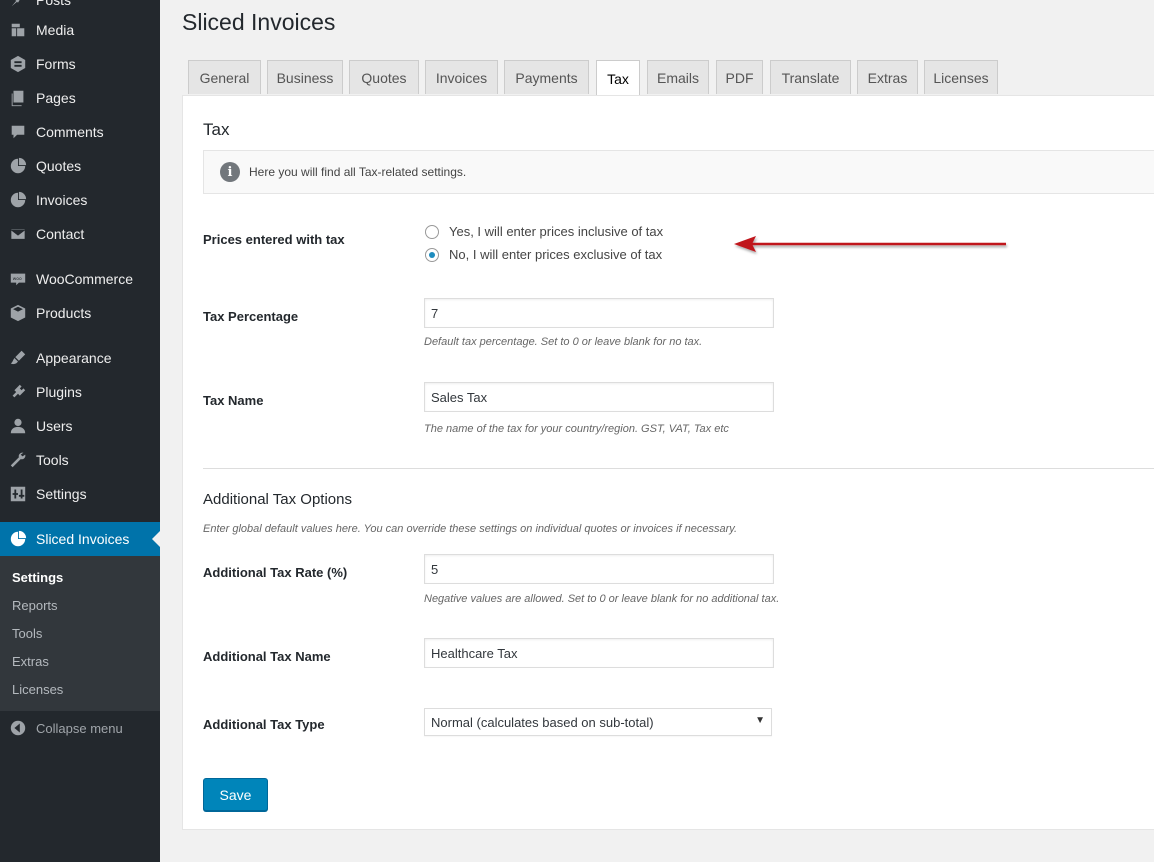 The image size is (1154, 862). I want to click on wrench-icon, so click(18, 460).